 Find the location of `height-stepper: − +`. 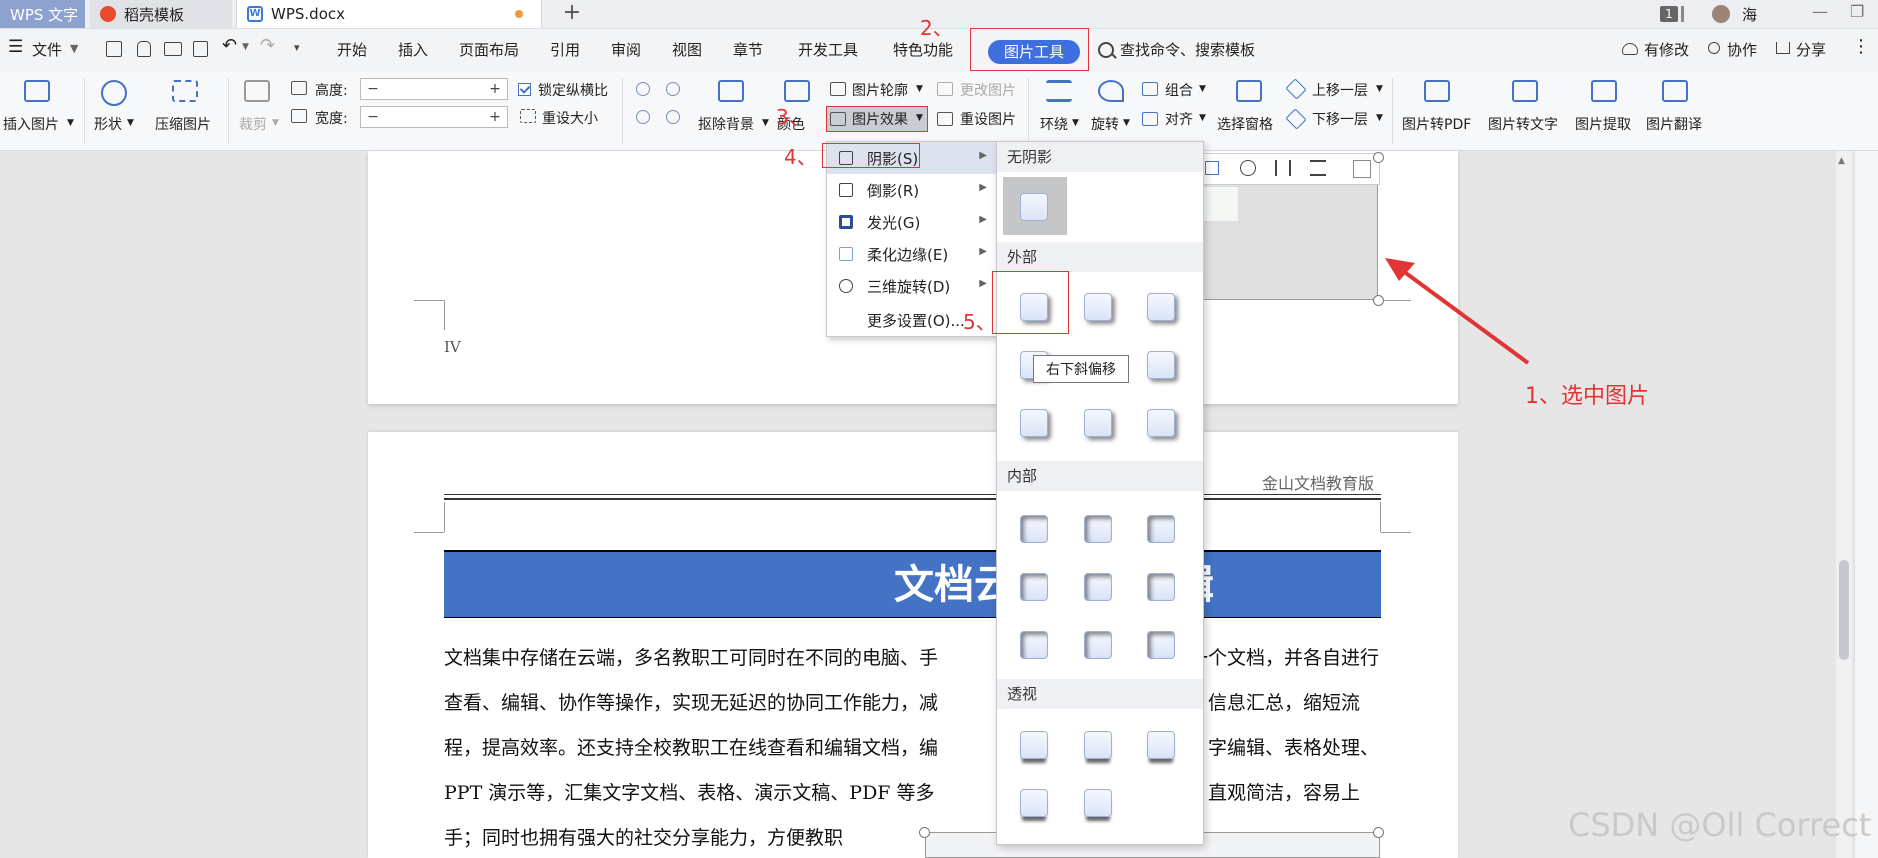

height-stepper: − + is located at coordinates (434, 89).